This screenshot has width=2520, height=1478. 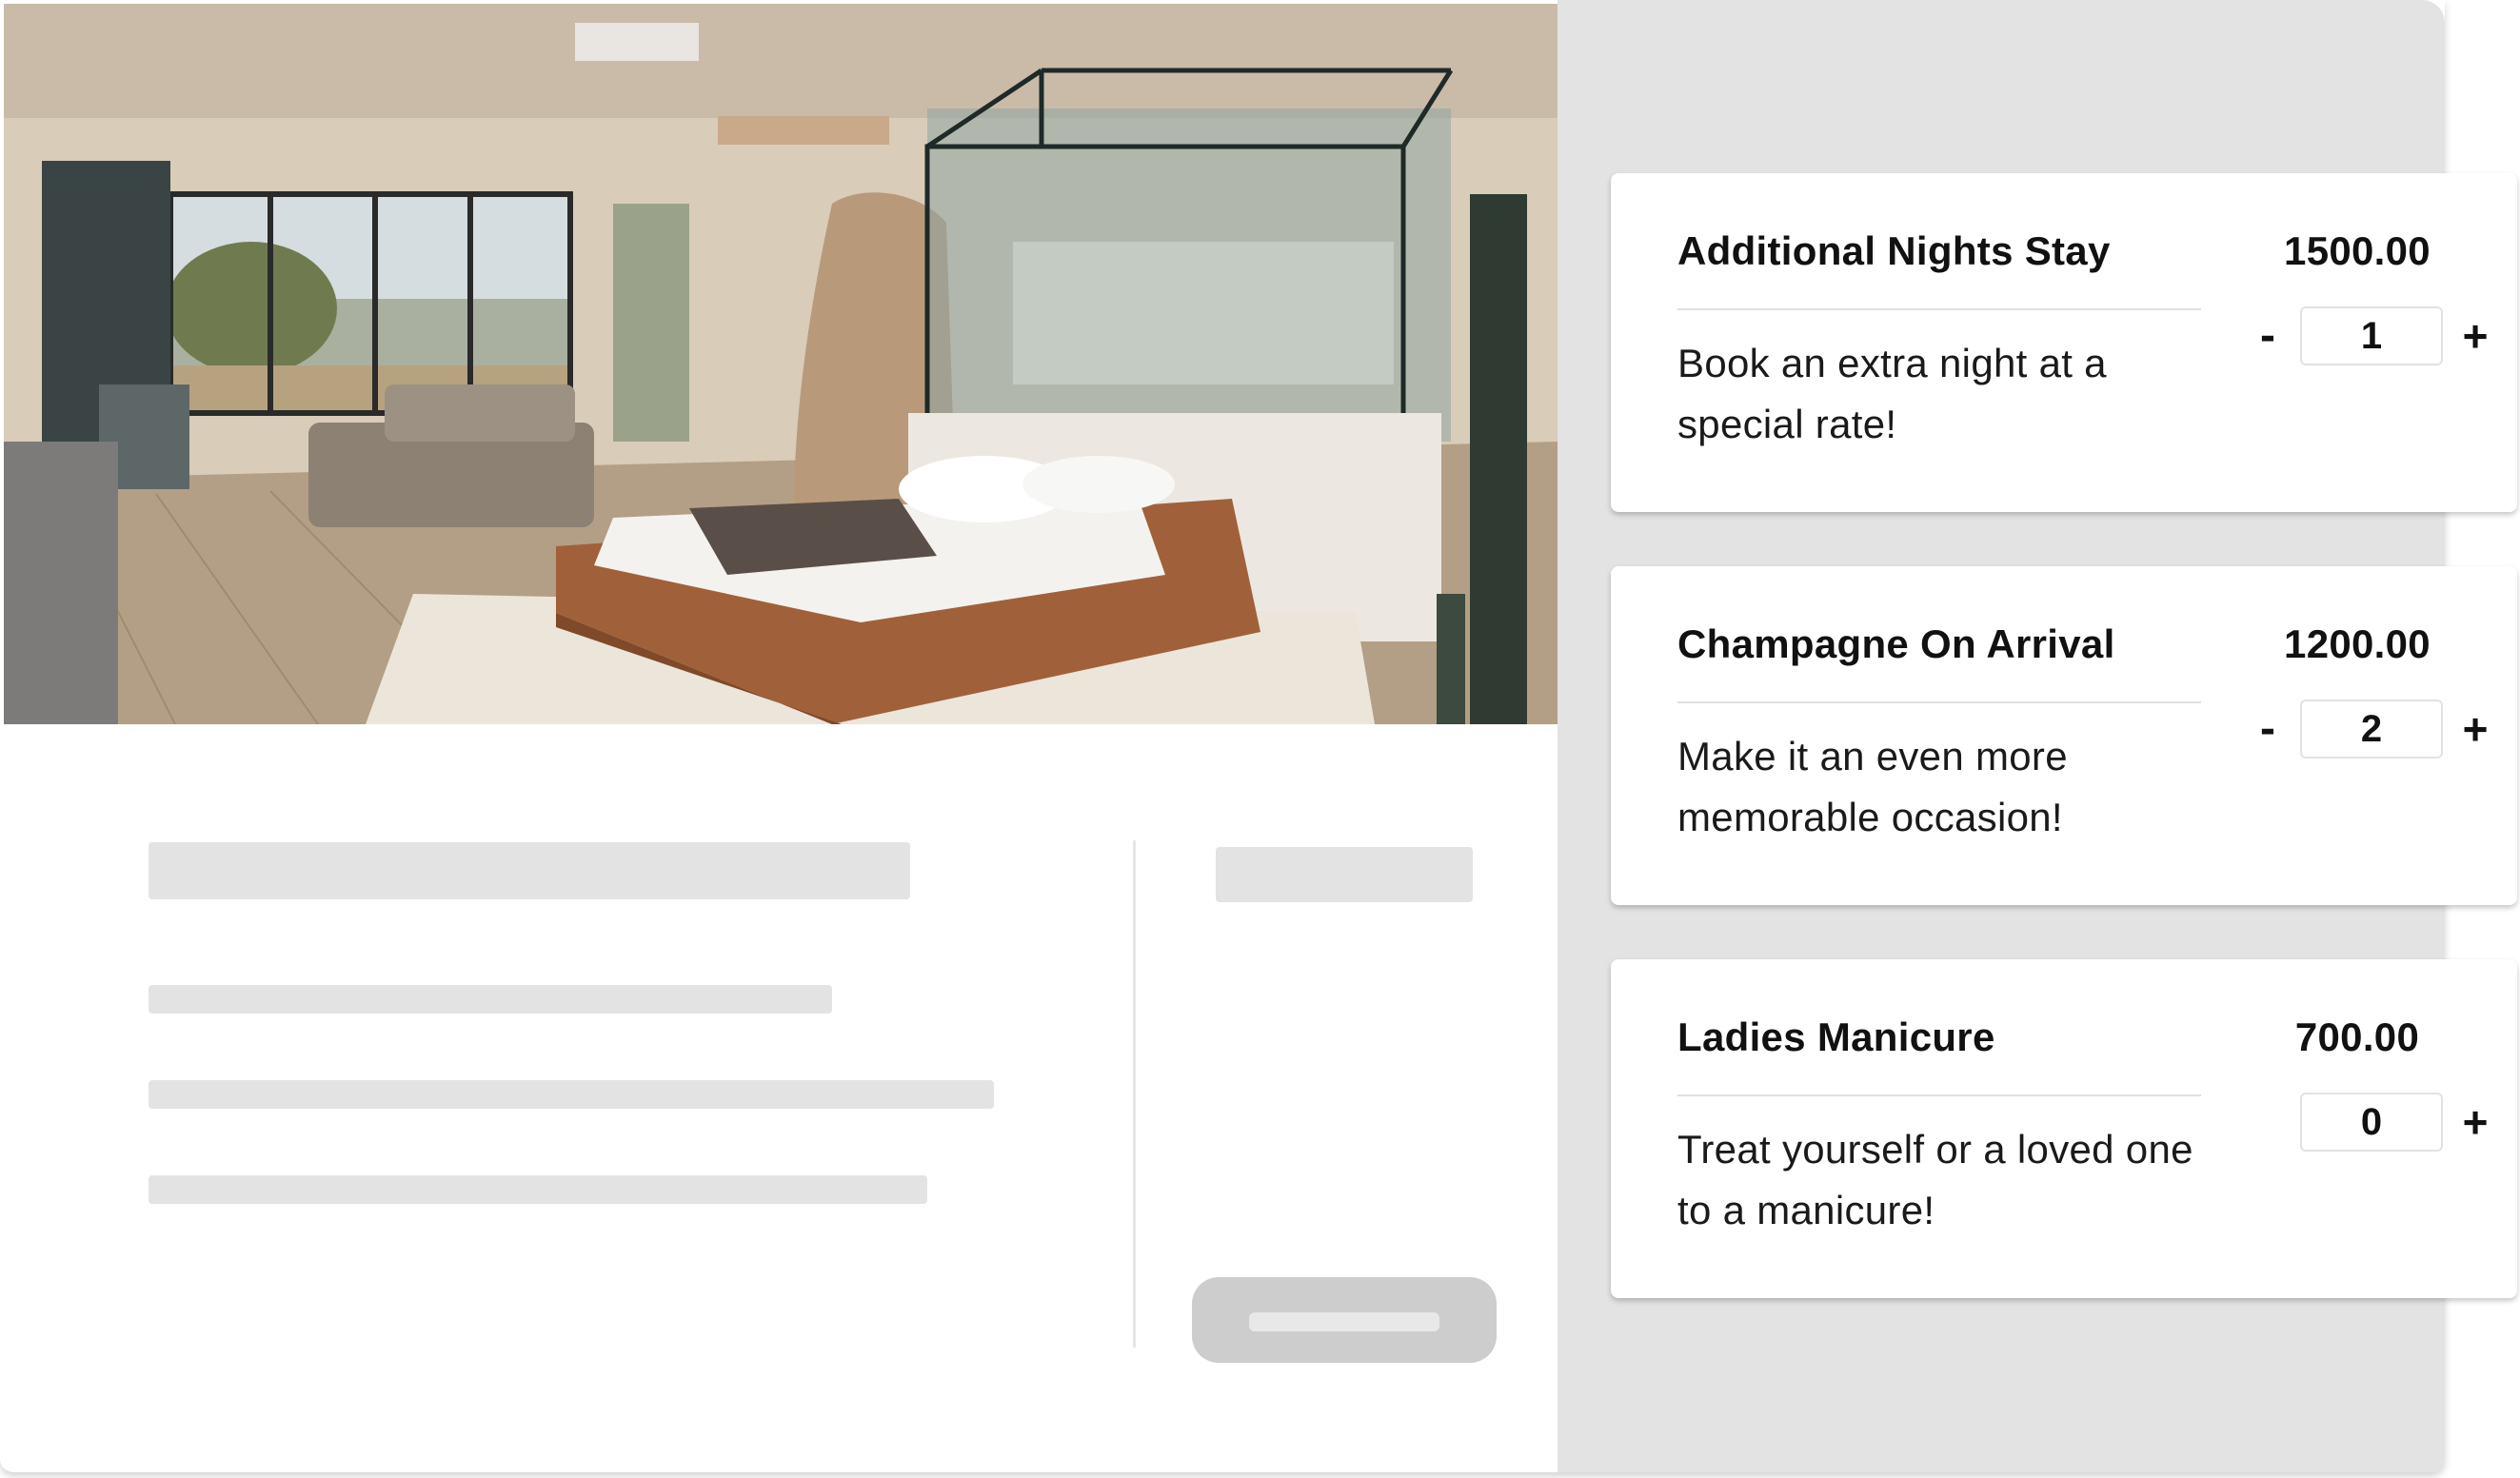 I want to click on content-divider, so click(x=1134, y=1094).